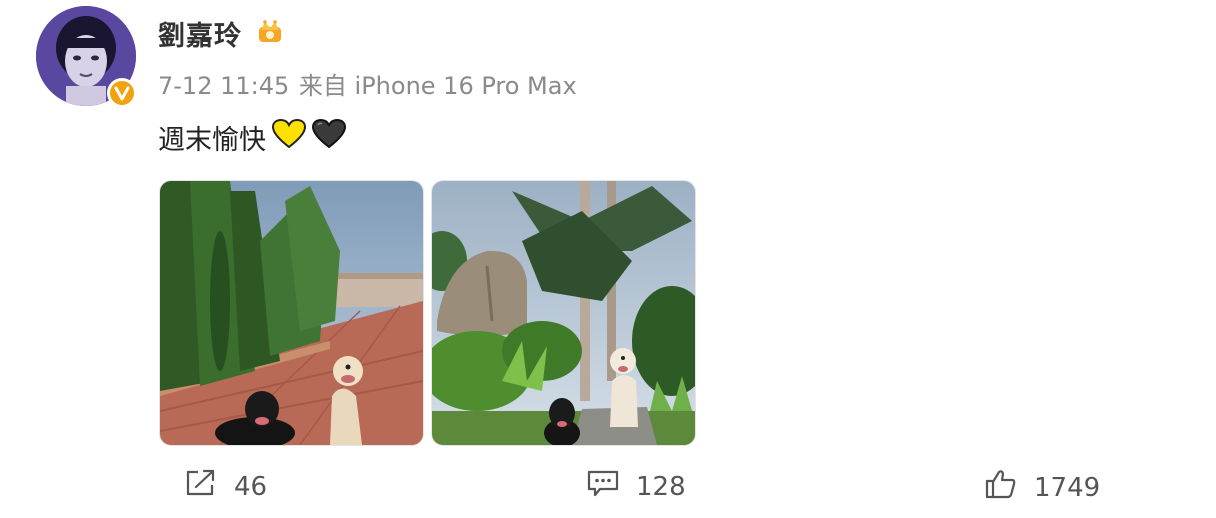  Describe the element at coordinates (603, 486) in the screenshot. I see `comment-icon` at that location.